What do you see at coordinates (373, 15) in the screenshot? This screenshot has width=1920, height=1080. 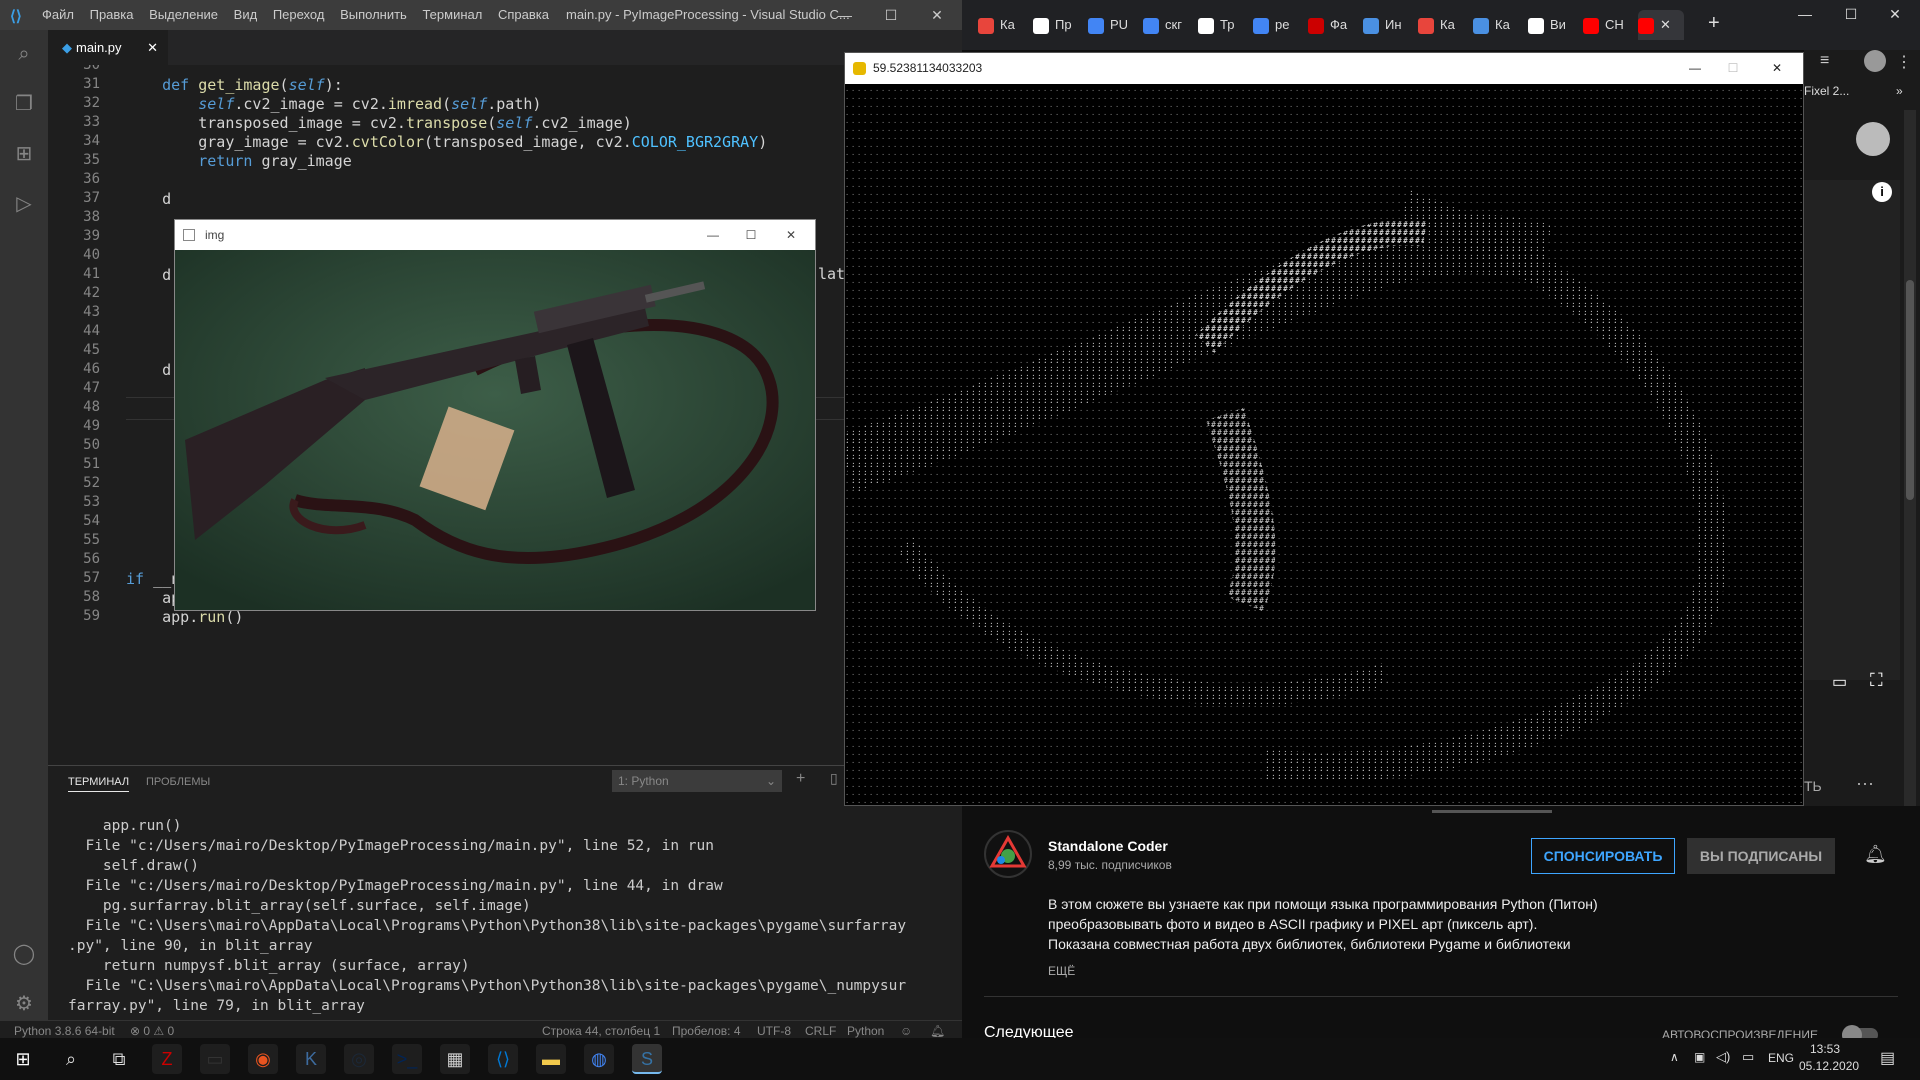 I see `menu-run: Выполнить` at bounding box center [373, 15].